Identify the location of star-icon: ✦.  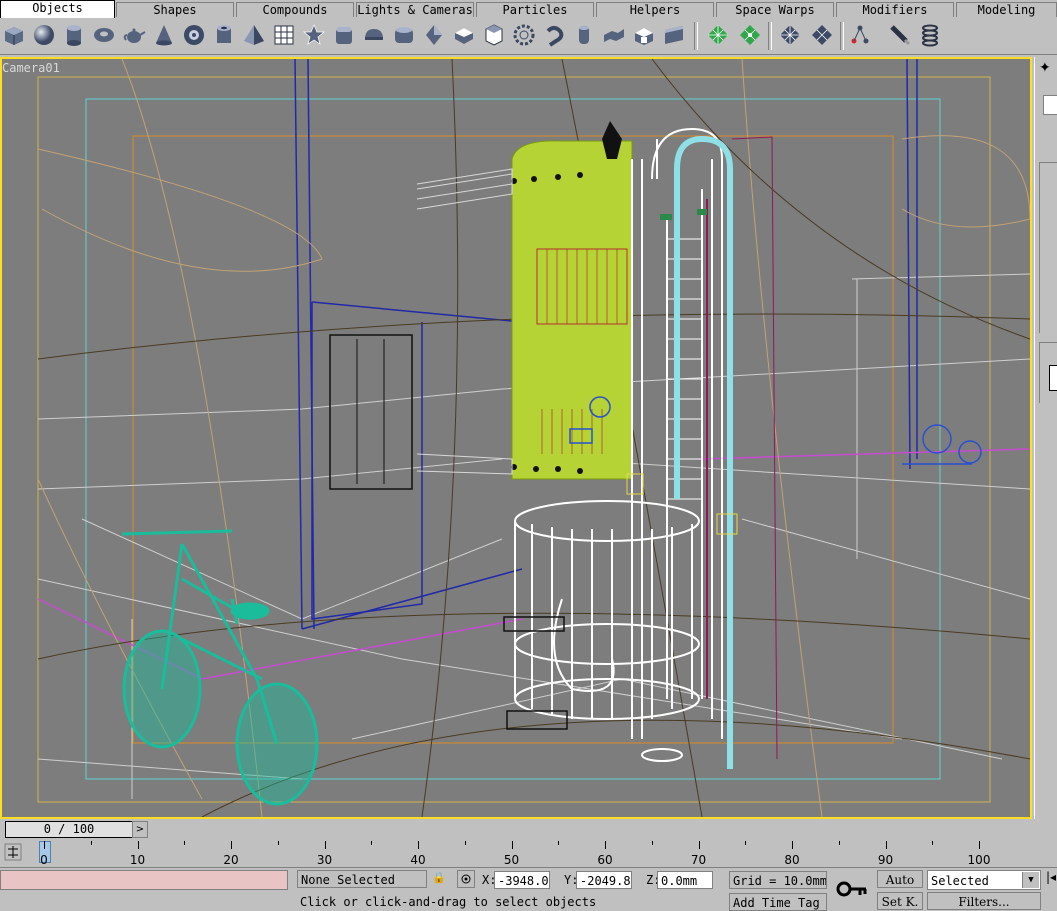
(1045, 68).